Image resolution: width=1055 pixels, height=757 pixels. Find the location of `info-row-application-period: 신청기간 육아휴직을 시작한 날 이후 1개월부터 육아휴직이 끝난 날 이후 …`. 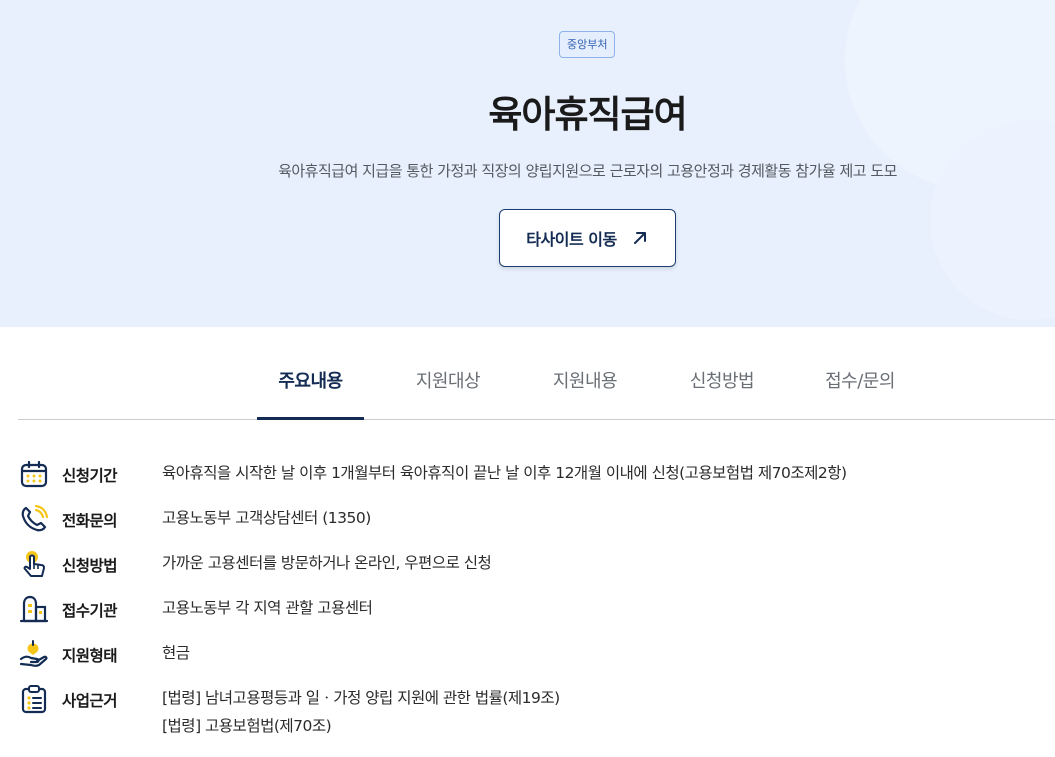

info-row-application-period: 신청기간 육아휴직을 시작한 날 이후 1개월부터 육아휴직이 끝난 날 이후 … is located at coordinates (527, 475).